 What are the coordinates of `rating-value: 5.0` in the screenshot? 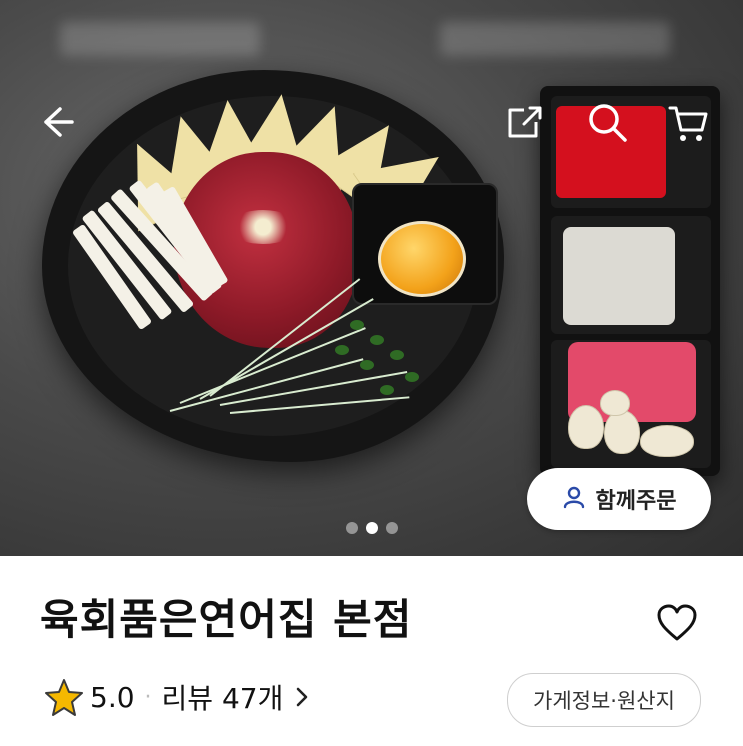 It's located at (112, 697).